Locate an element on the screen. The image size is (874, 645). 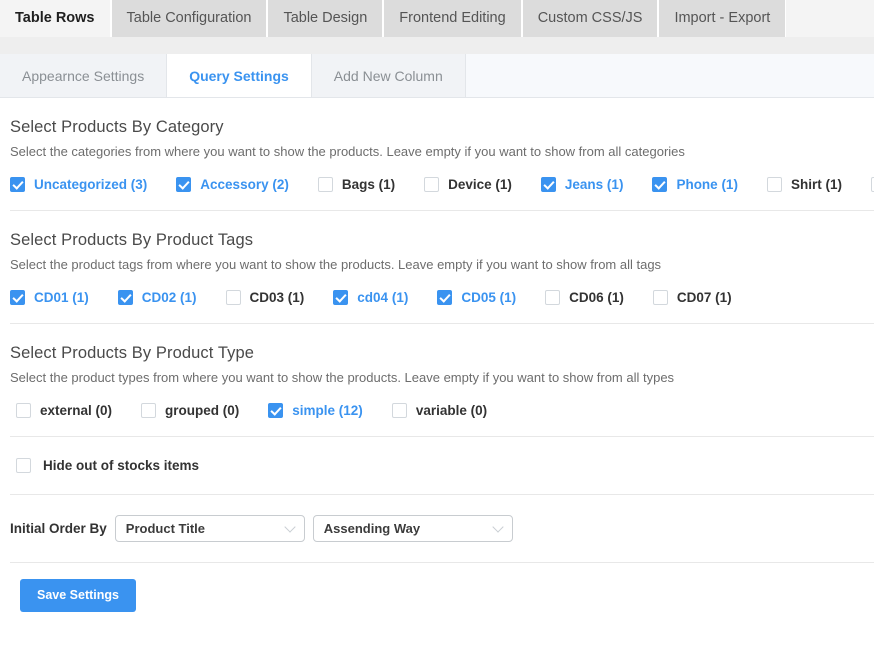
order-by-direction-value: Assending Way is located at coordinates (372, 528).